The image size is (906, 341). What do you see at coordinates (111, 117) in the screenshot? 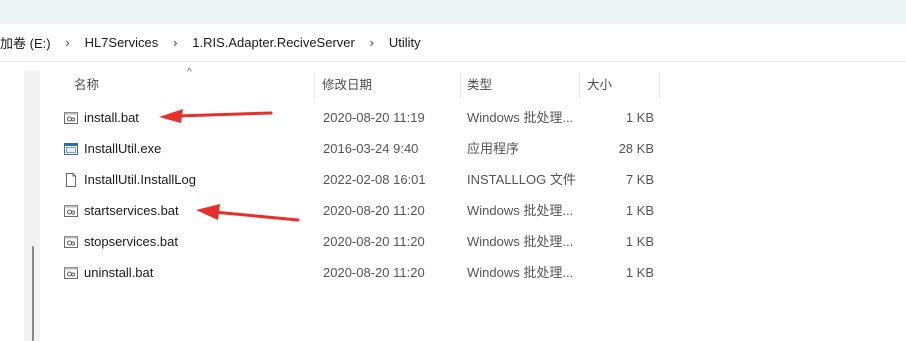
I see `file-name: install.bat` at bounding box center [111, 117].